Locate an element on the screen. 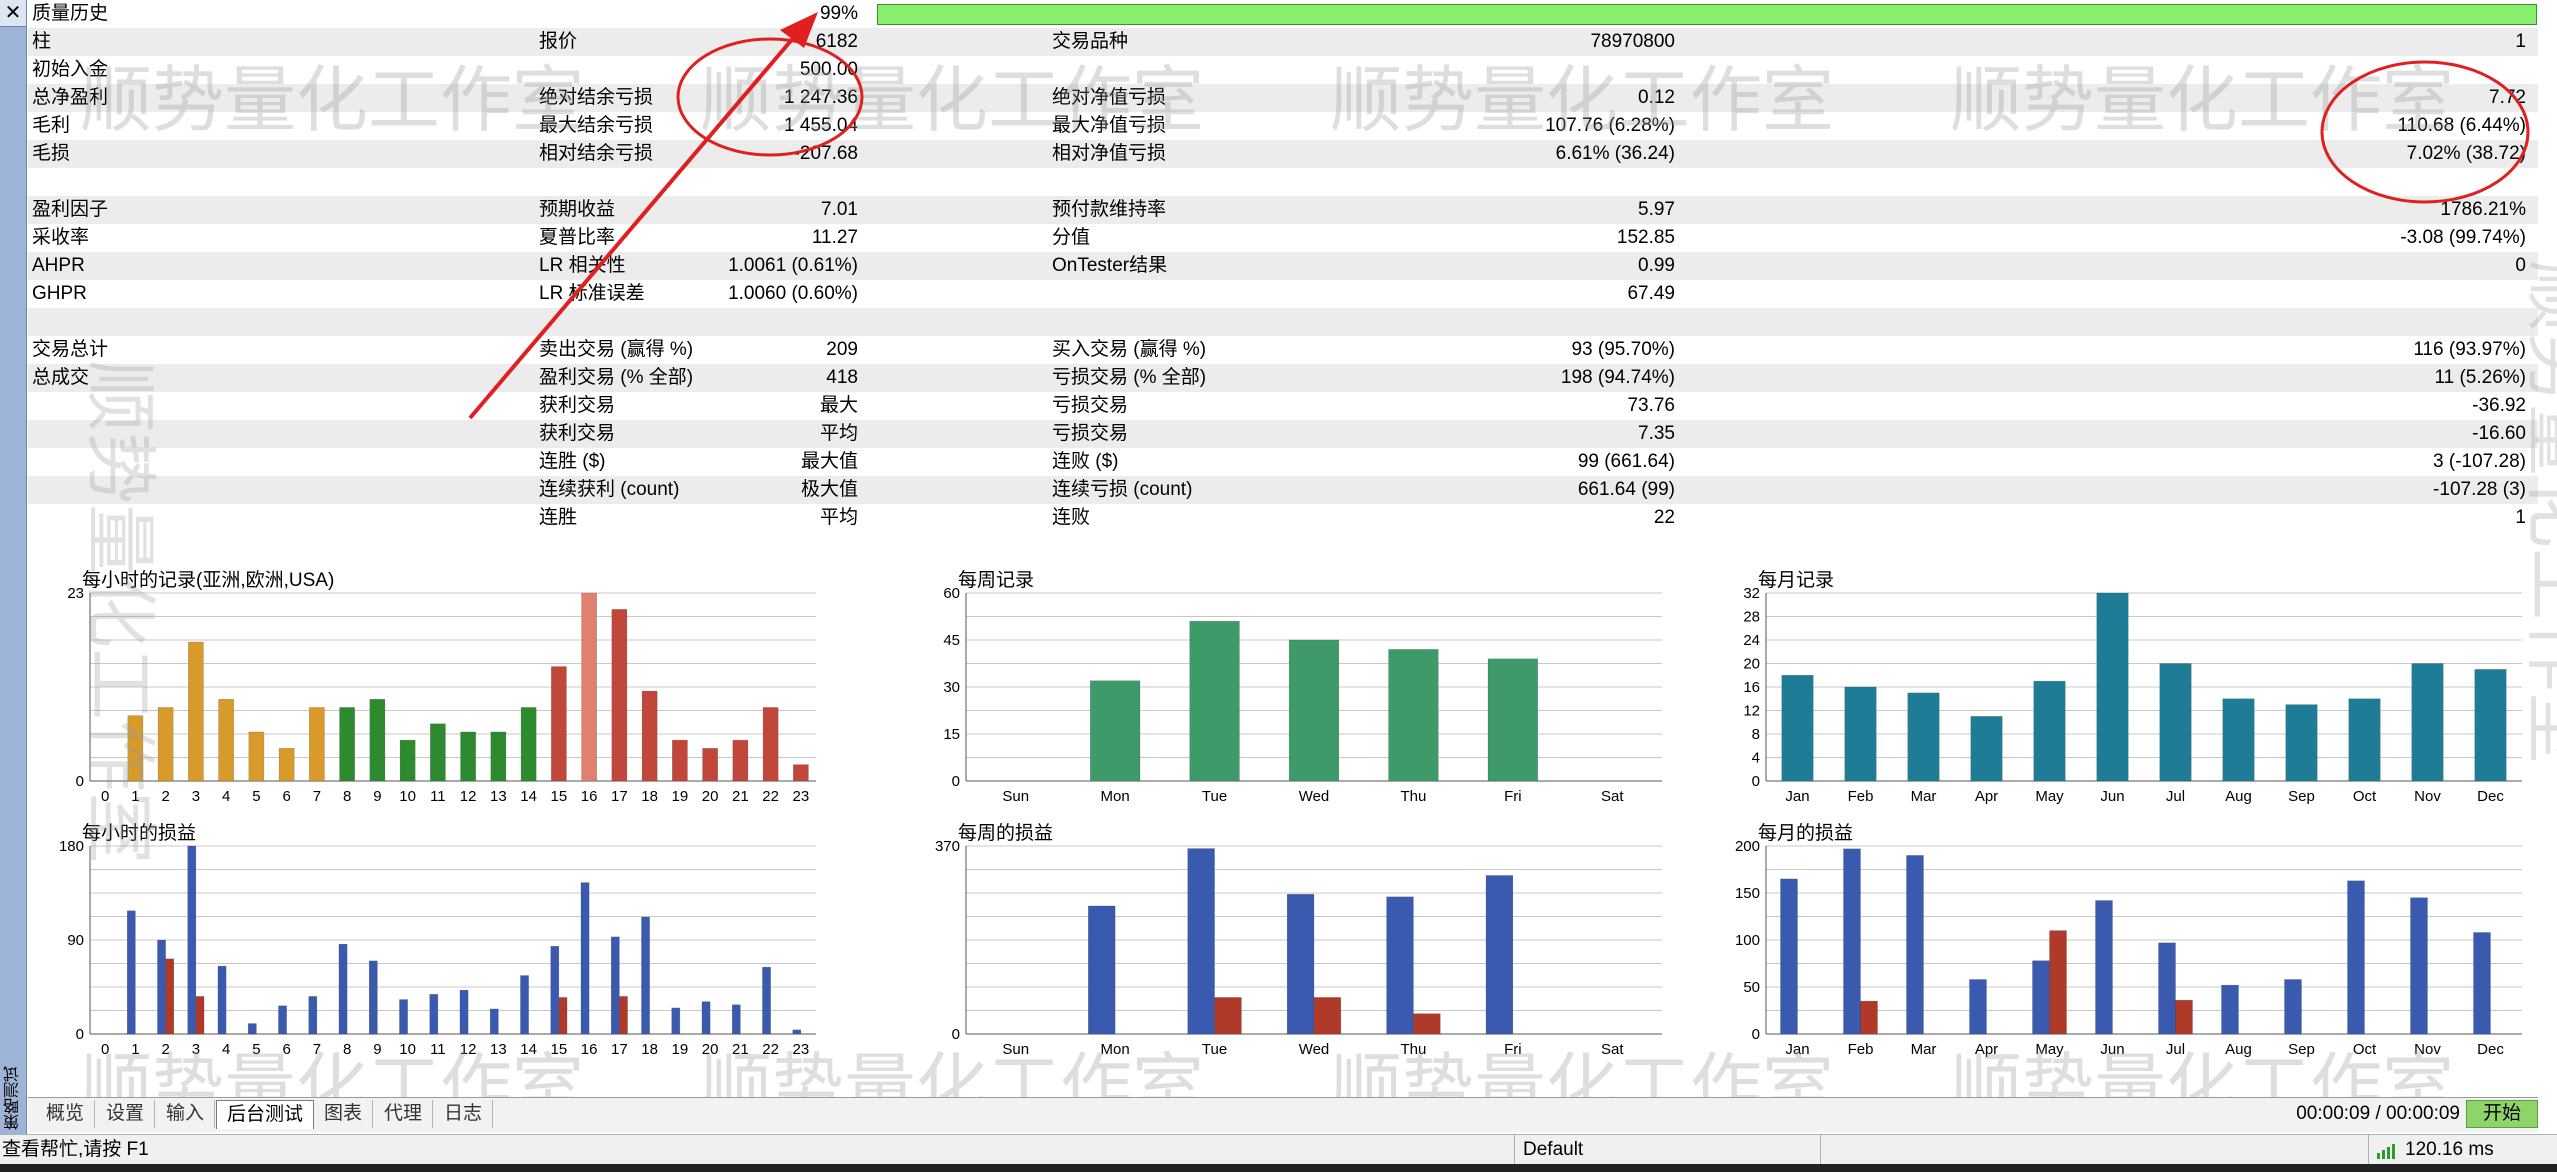 The image size is (2557, 1172). x-tick-label: Tue is located at coordinates (1214, 796).